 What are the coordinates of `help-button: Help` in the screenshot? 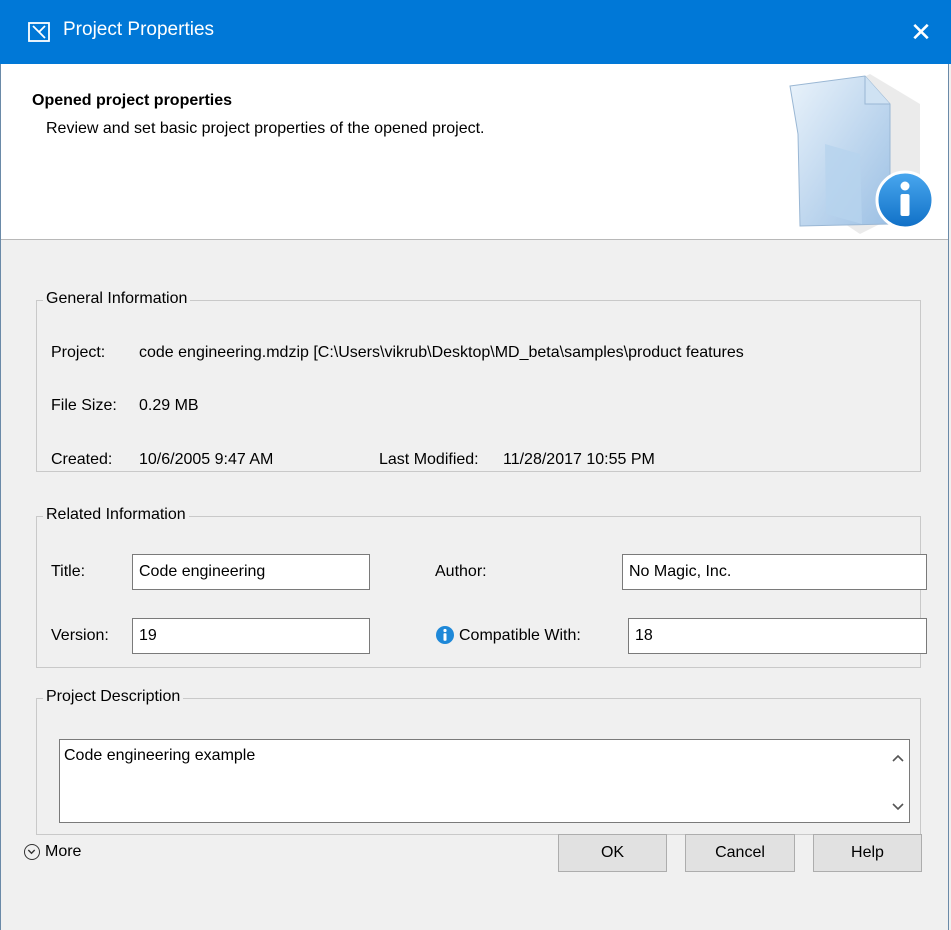 It's located at (867, 853).